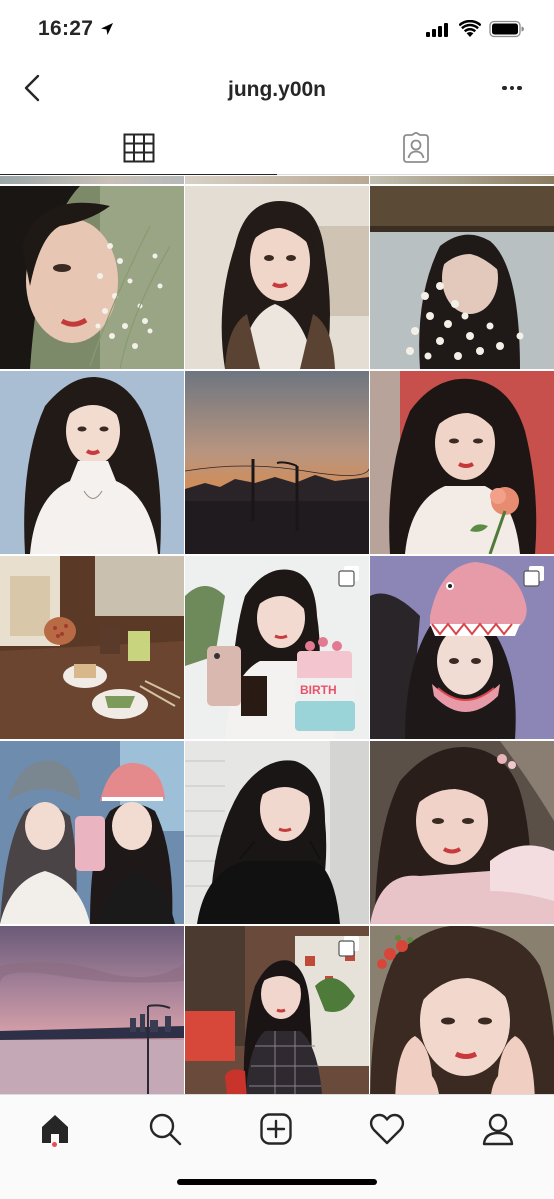 This screenshot has width=554, height=1199. Describe the element at coordinates (54, 1144) in the screenshot. I see `notification-dot` at that location.